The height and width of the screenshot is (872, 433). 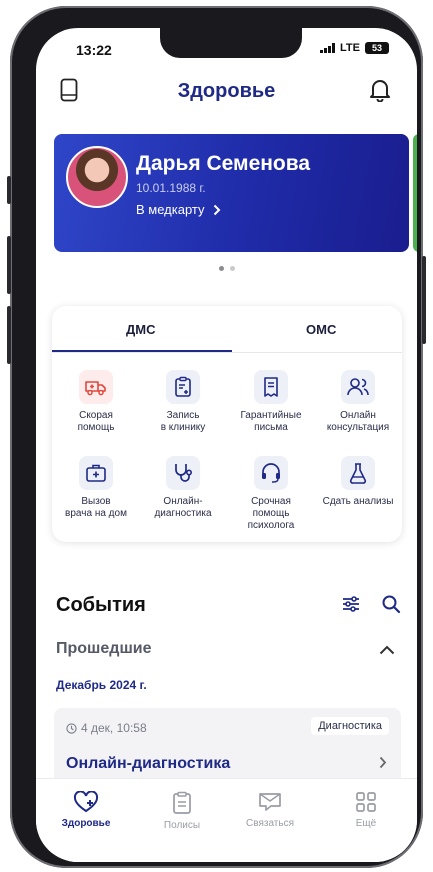 I want to click on carousel-dots, so click(x=226, y=268).